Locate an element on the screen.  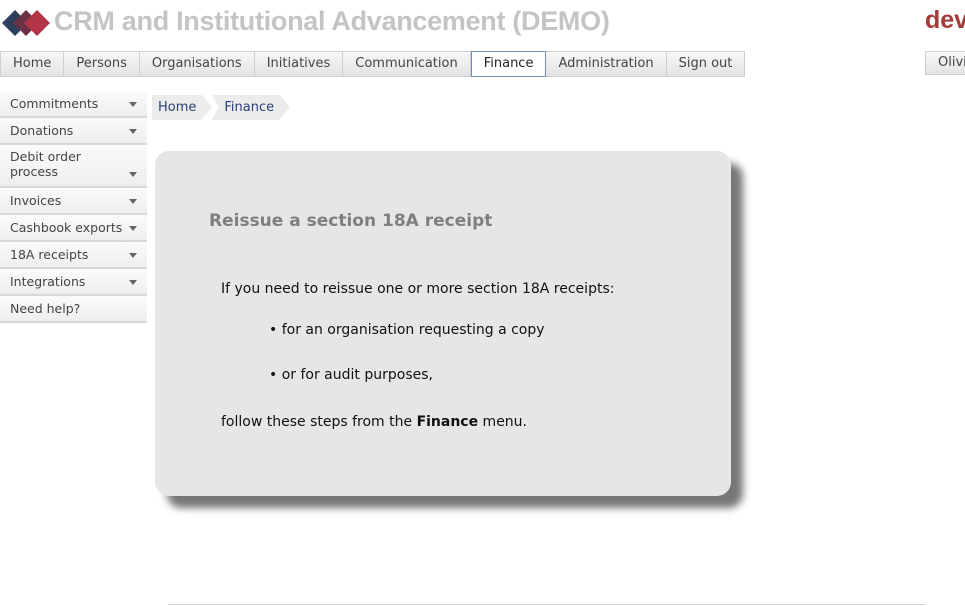
tab-finance: Finance is located at coordinates (508, 64).